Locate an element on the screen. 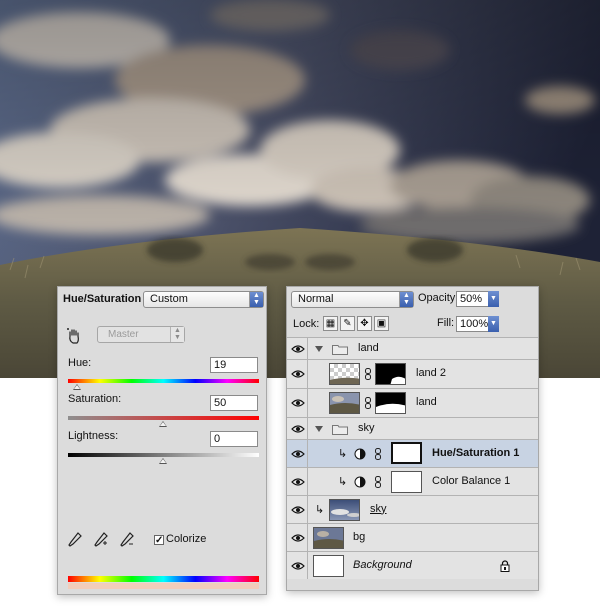  colorize-checkbox: ✓ Colorize is located at coordinates (180, 539).